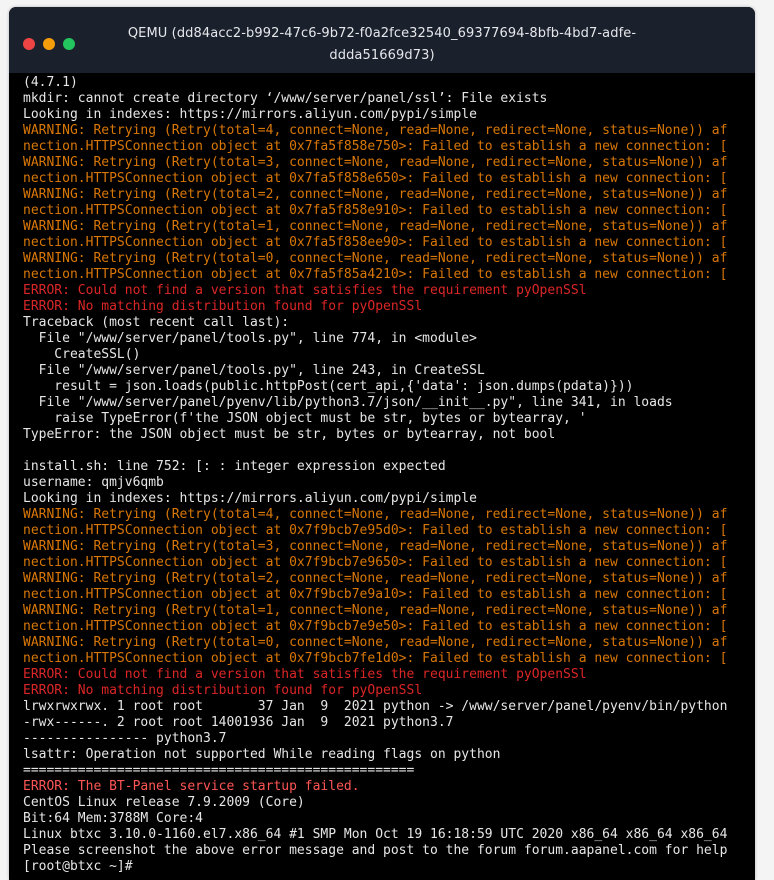  I want to click on window-controls, so click(49, 44).